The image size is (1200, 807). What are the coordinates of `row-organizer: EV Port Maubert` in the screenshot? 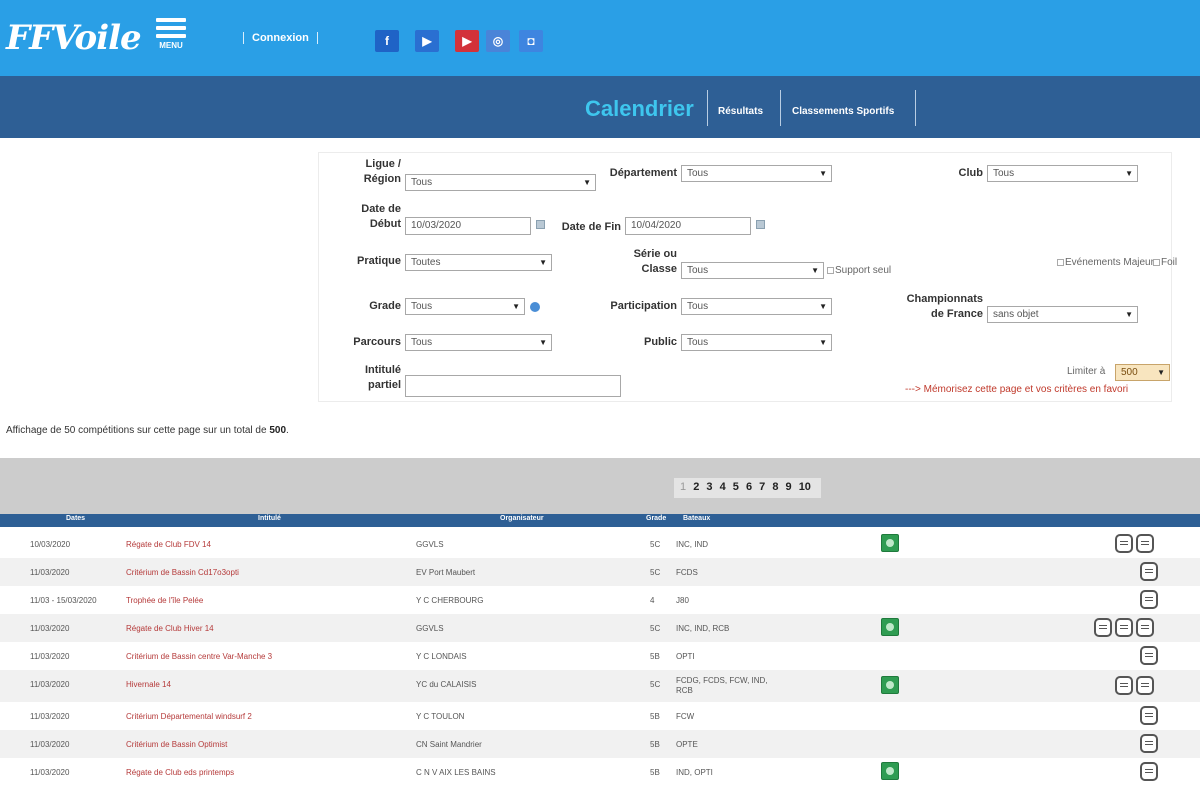 It's located at (446, 572).